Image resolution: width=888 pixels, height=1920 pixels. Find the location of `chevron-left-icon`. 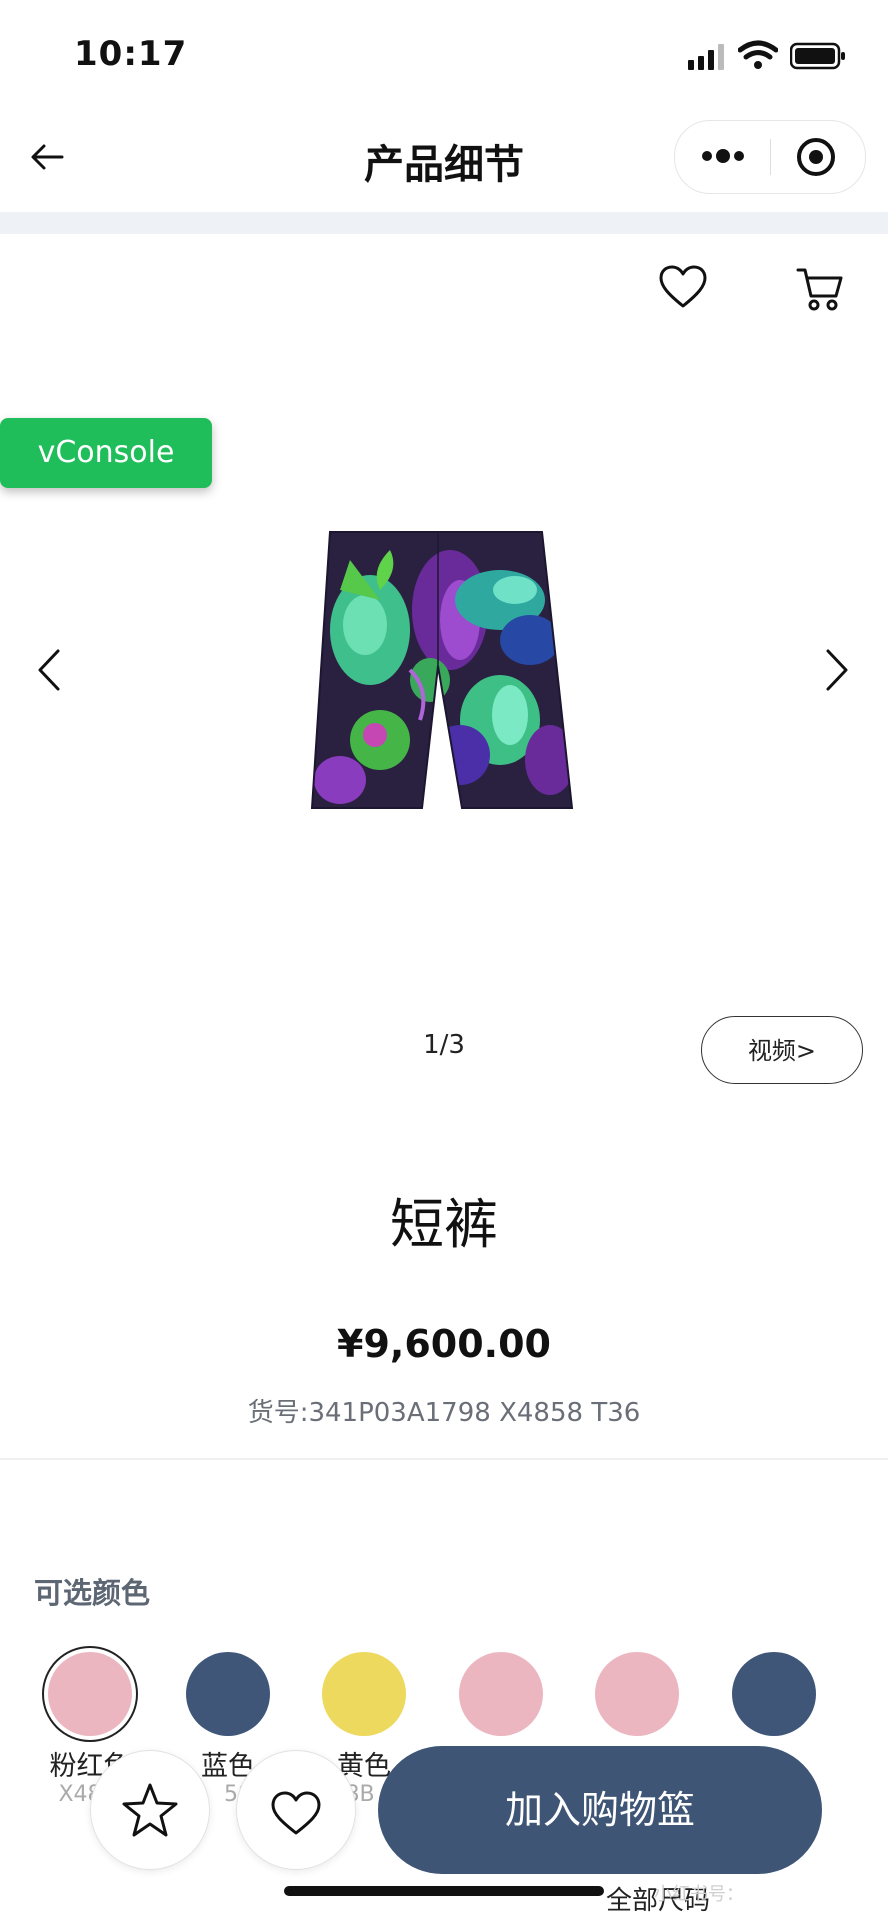

chevron-left-icon is located at coordinates (49, 670).